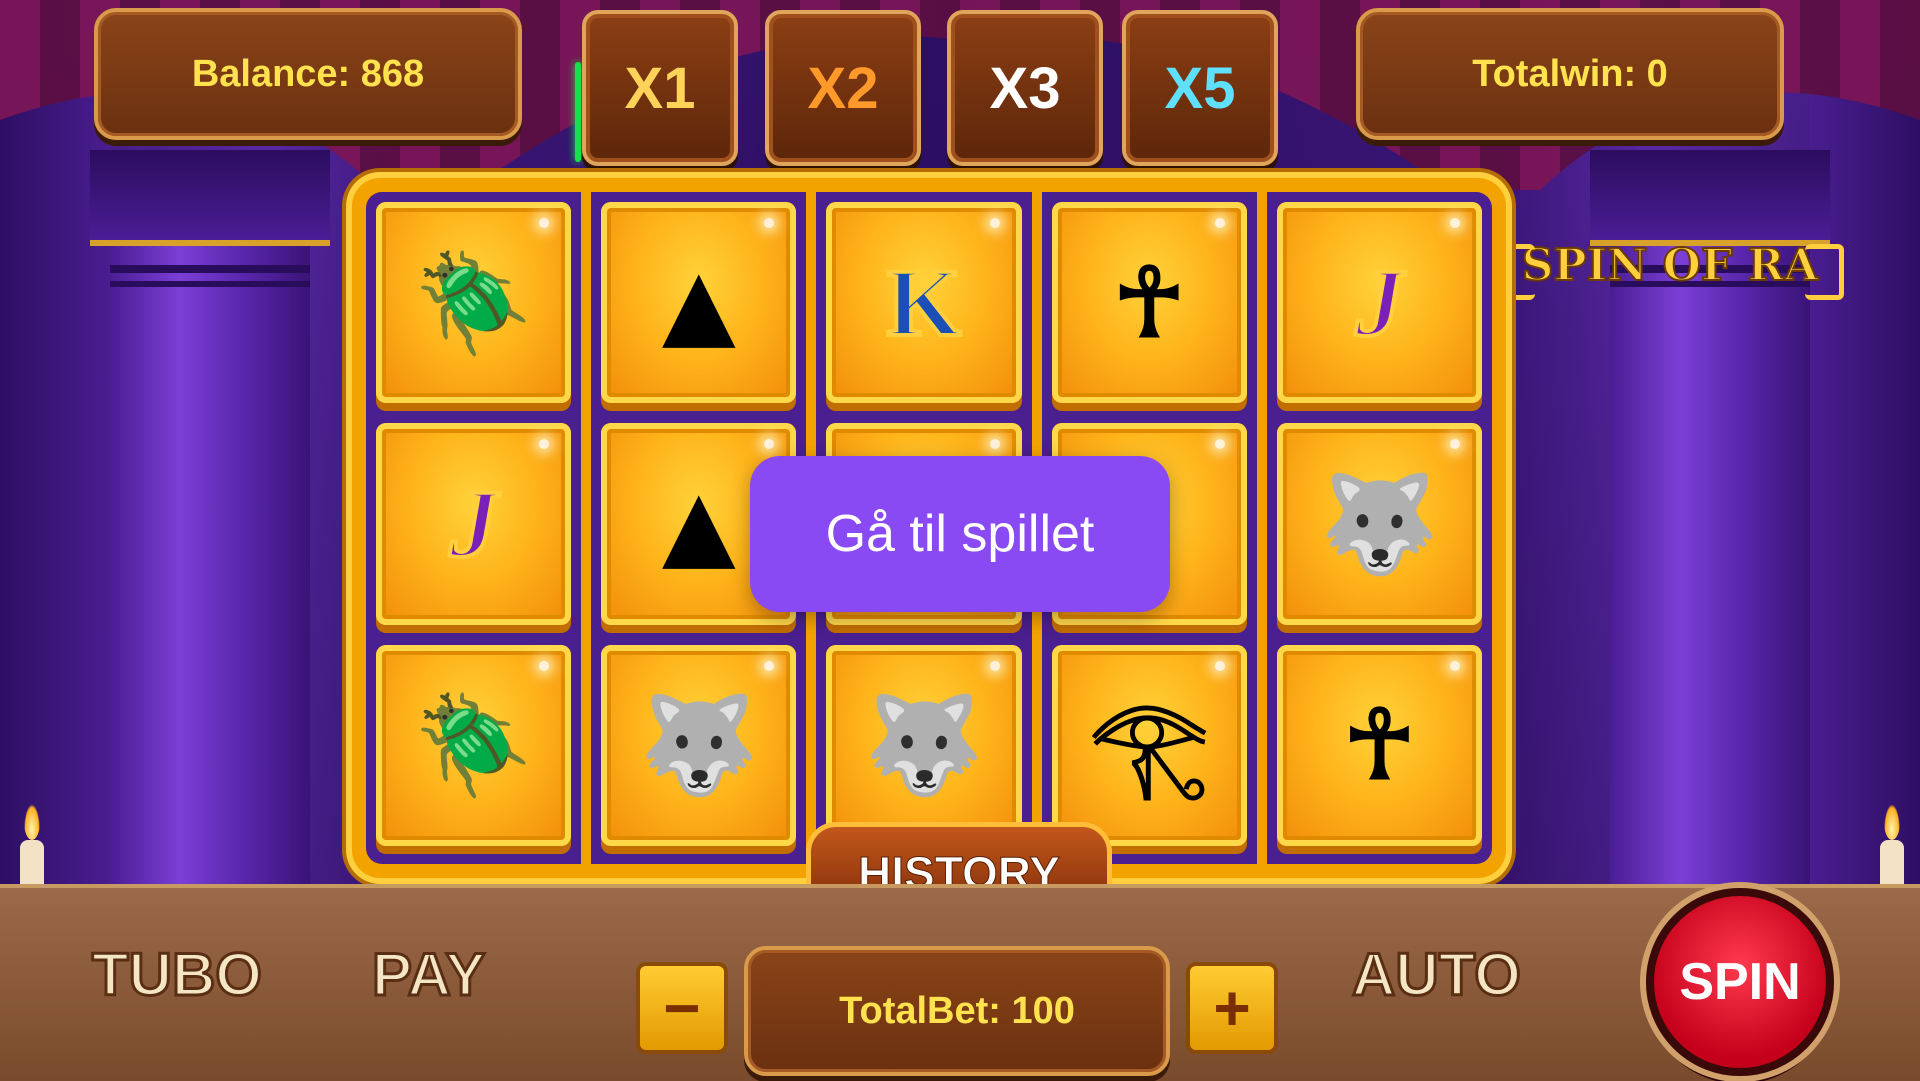 Image resolution: width=1920 pixels, height=1081 pixels. What do you see at coordinates (1200, 88) in the screenshot?
I see `multiplier-x5-button: X5` at bounding box center [1200, 88].